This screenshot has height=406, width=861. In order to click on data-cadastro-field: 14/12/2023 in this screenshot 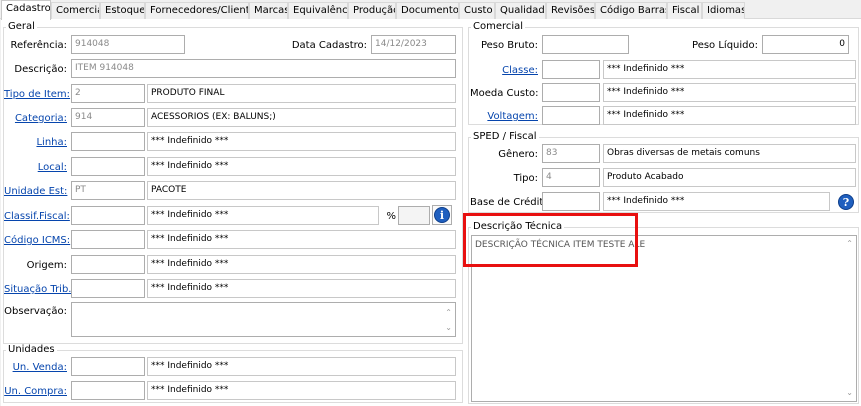, I will do `click(413, 44)`.